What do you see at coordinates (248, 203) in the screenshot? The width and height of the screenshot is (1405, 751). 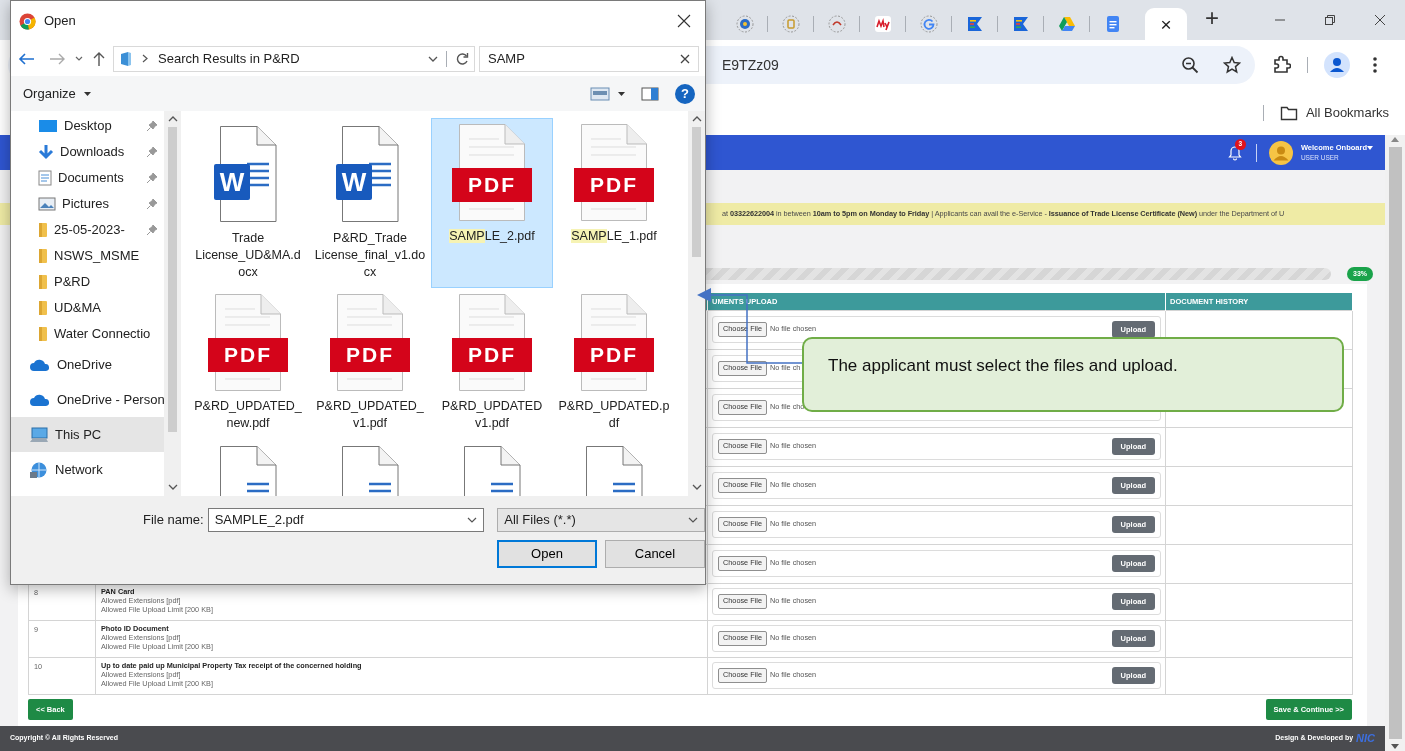 I see `file-tile: W Trade License_UD&MA.docx` at bounding box center [248, 203].